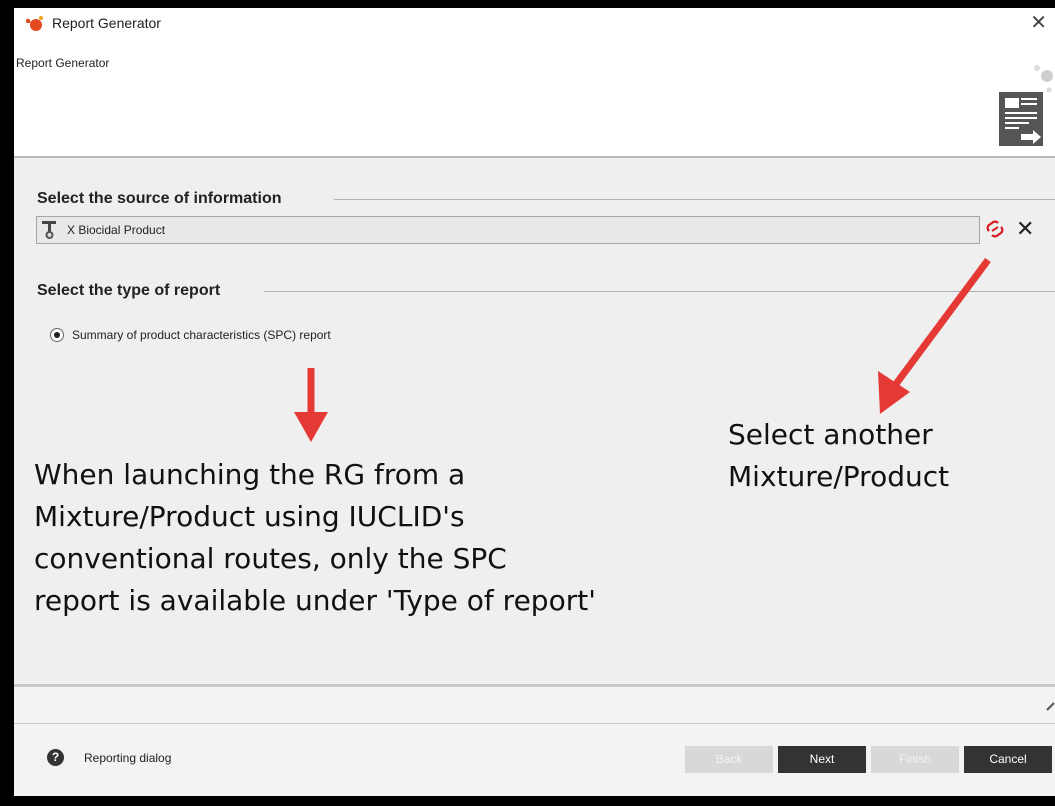  I want to click on annotation-line: conventional routes, only the SPC, so click(270, 558).